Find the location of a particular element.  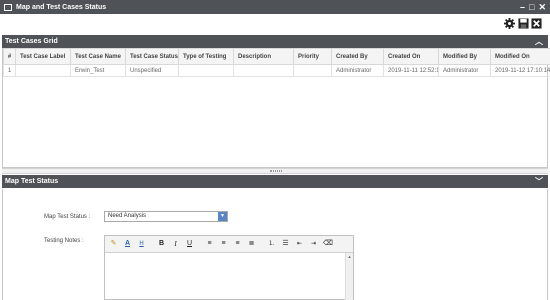

italic-icon: I is located at coordinates (175, 244).